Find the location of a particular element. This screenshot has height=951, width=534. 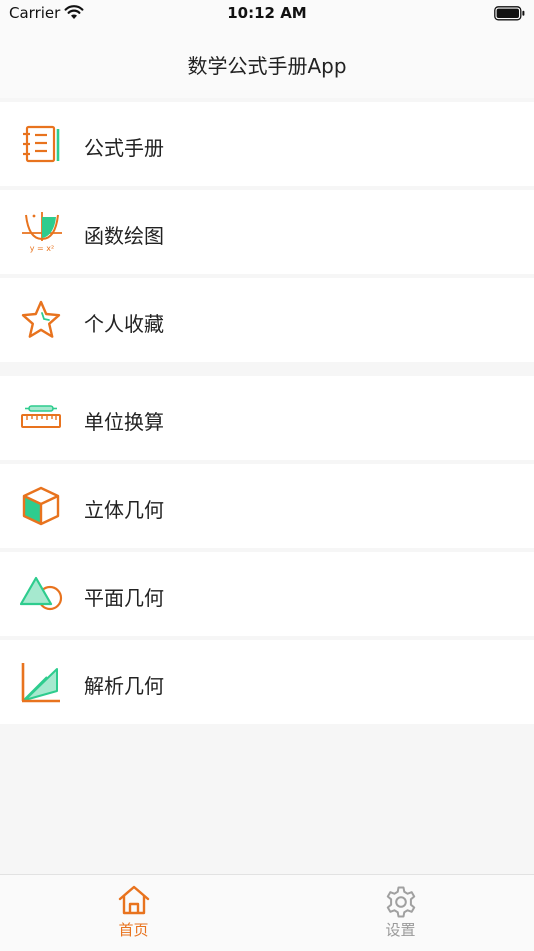

tab-label: 首页 is located at coordinates (133, 930).